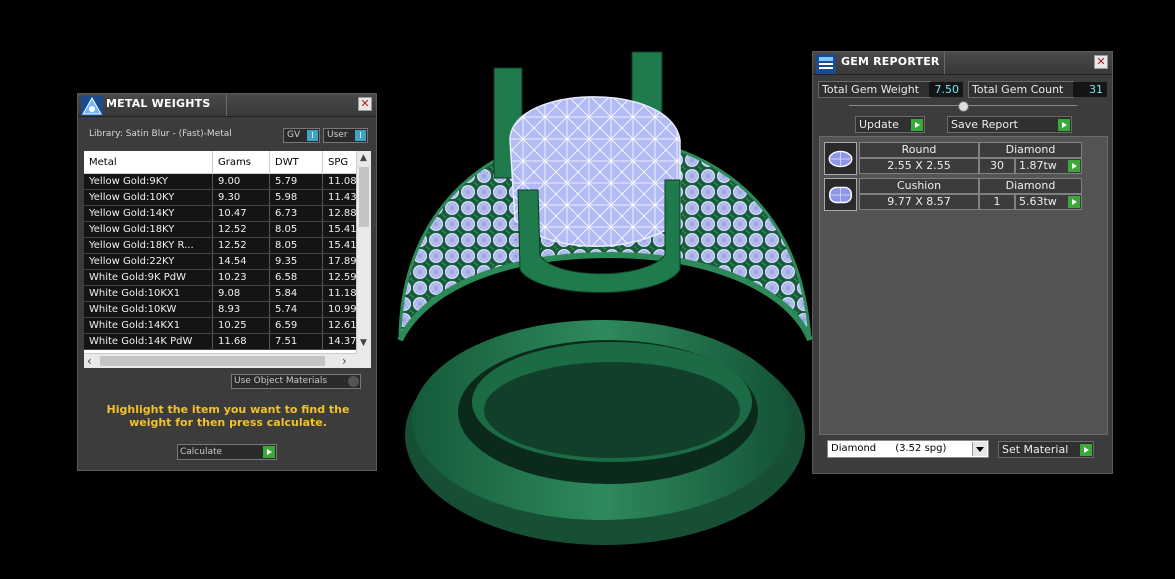 The image size is (1175, 579). I want to click on table-cell: 6.58, so click(296, 277).